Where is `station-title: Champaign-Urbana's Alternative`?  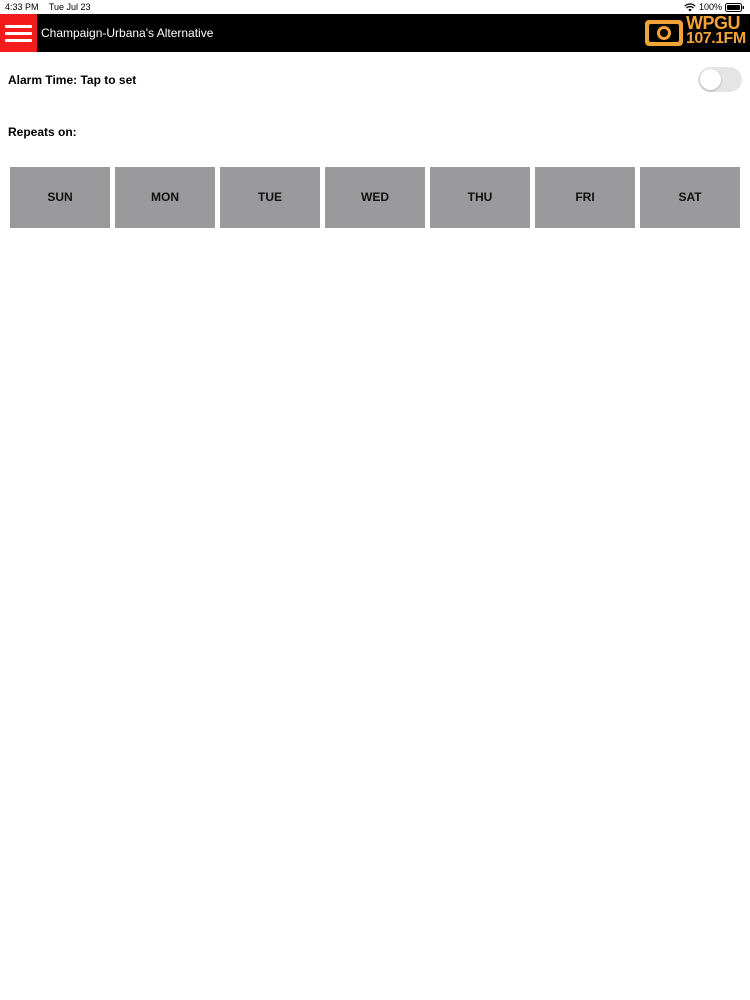
station-title: Champaign-Urbana's Alternative is located at coordinates (127, 33).